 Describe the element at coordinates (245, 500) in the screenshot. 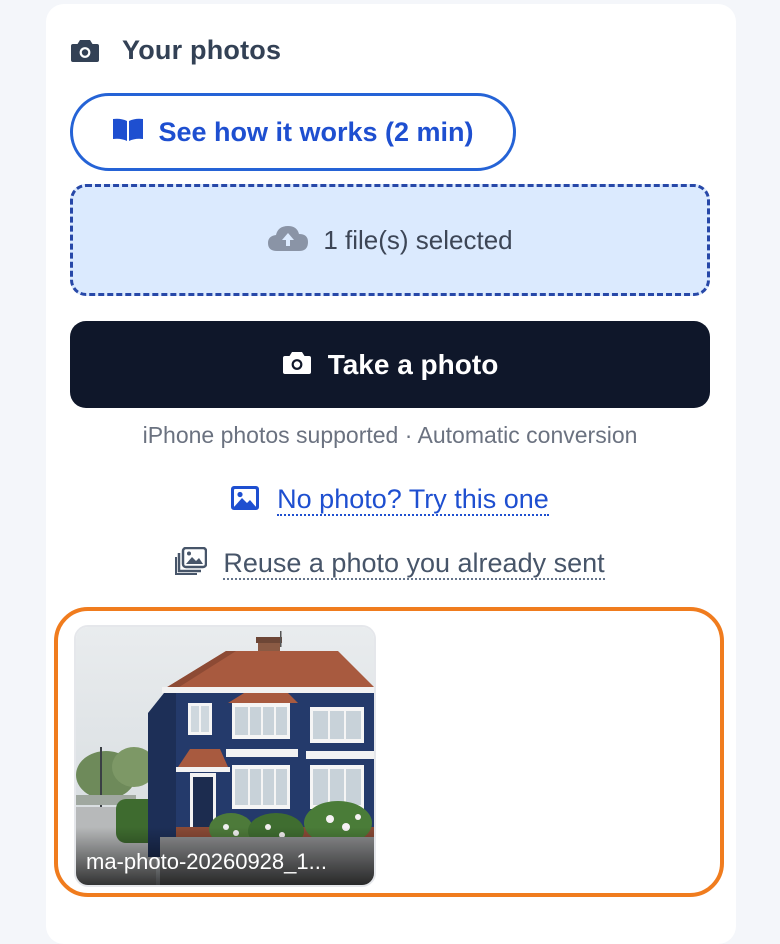

I see `image-icon` at that location.